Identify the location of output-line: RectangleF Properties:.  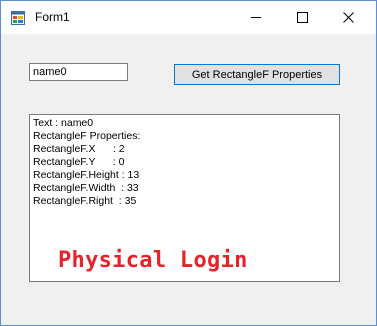
(87, 136).